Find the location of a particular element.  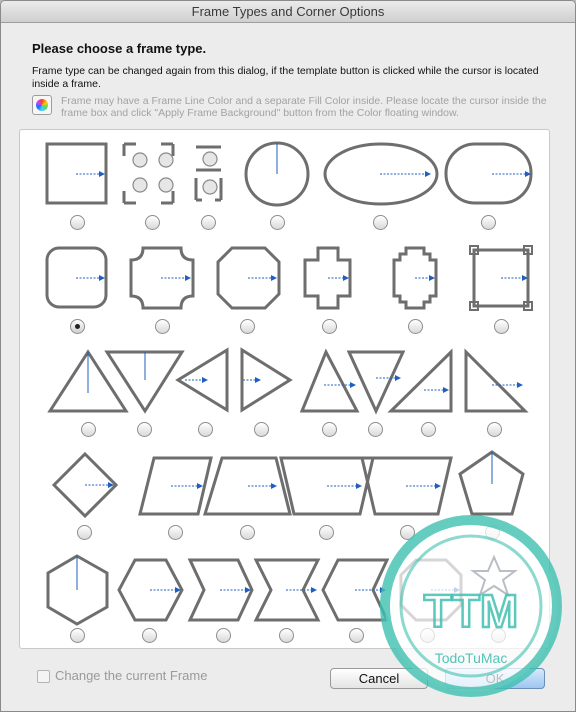

radio-frame-hexagon-vertical is located at coordinates (77, 635).